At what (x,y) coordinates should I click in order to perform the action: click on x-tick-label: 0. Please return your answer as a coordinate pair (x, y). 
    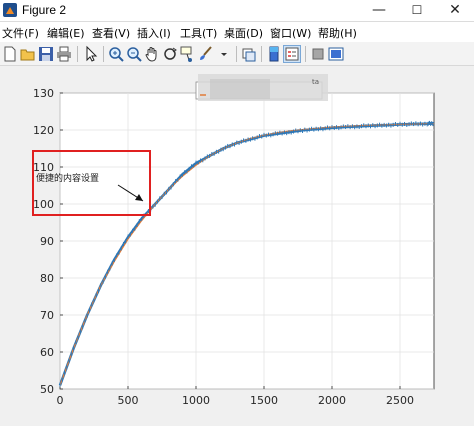
    Looking at the image, I should click on (60, 400).